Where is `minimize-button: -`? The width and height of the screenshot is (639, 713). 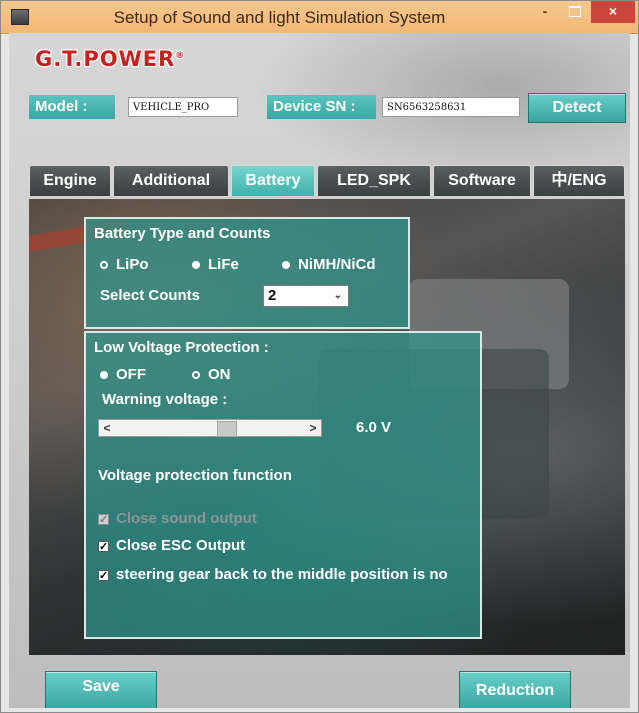
minimize-button: - is located at coordinates (545, 12).